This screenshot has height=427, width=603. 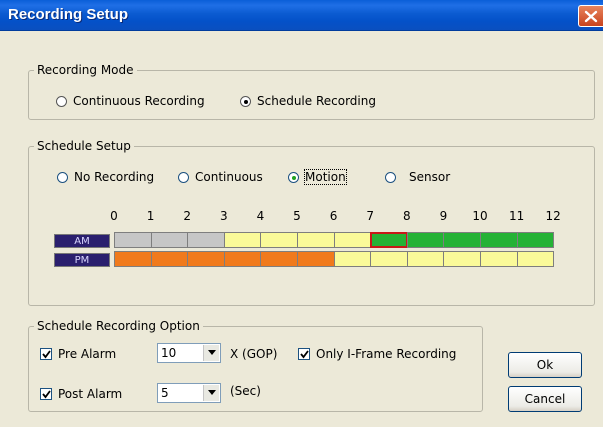 I want to click on hour-label-9: 9, so click(x=443, y=216).